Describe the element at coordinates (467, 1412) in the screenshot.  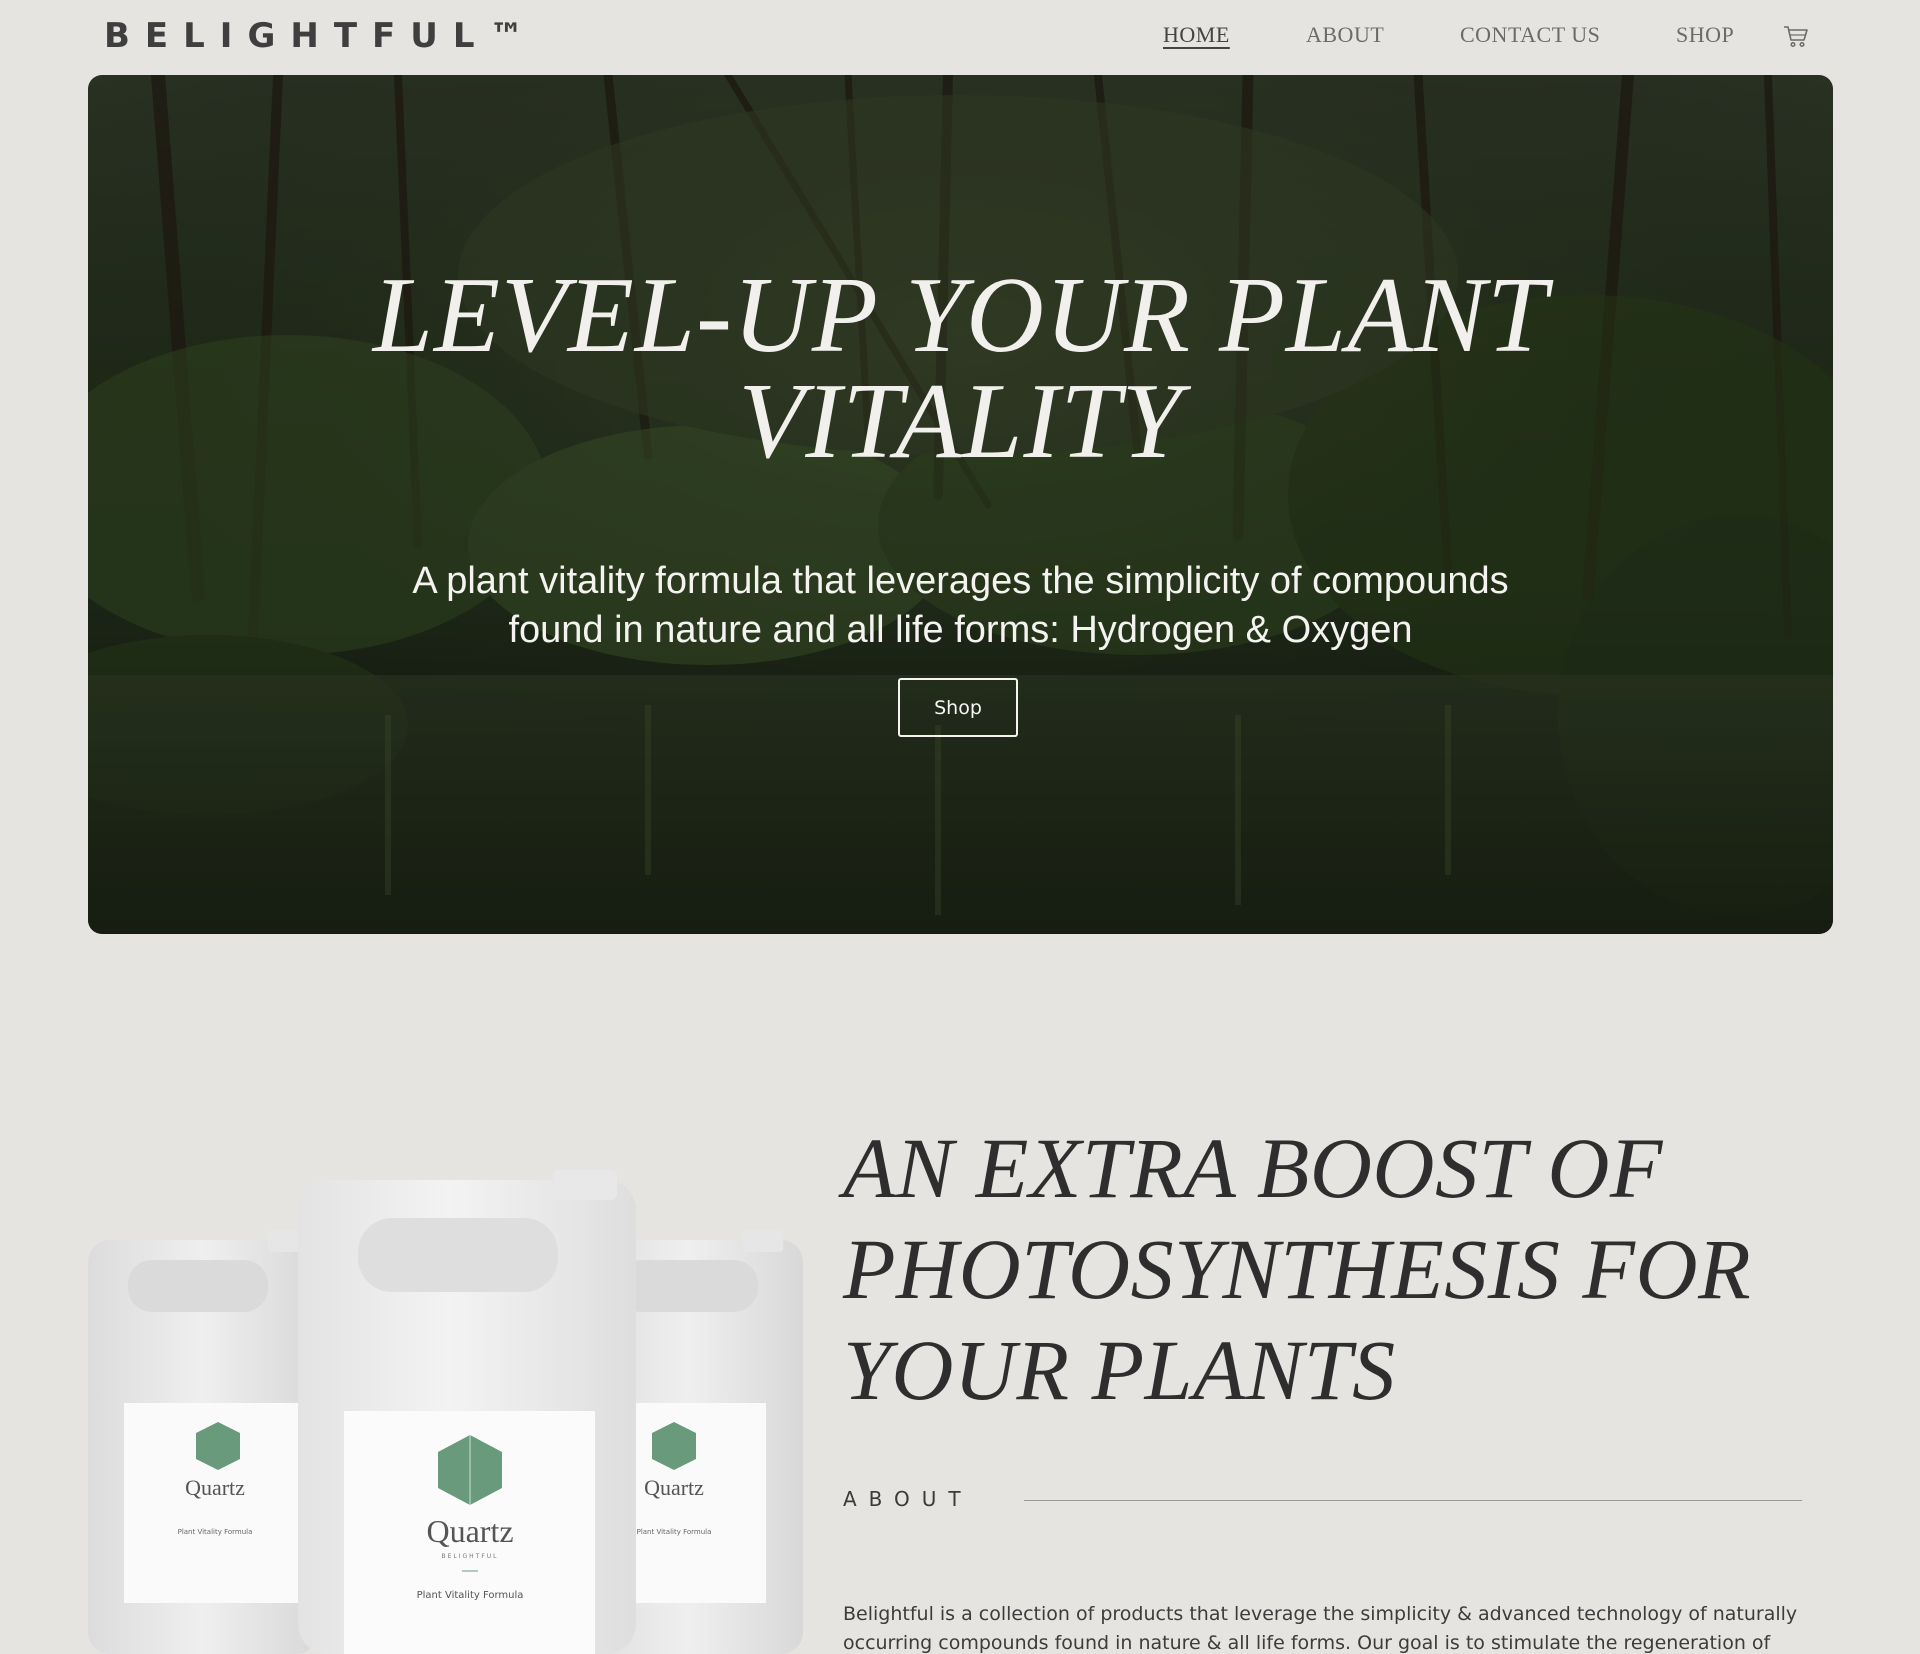
I see `center-jug: Quartz BELIGHTFUL Plant Vitality Formula` at that location.